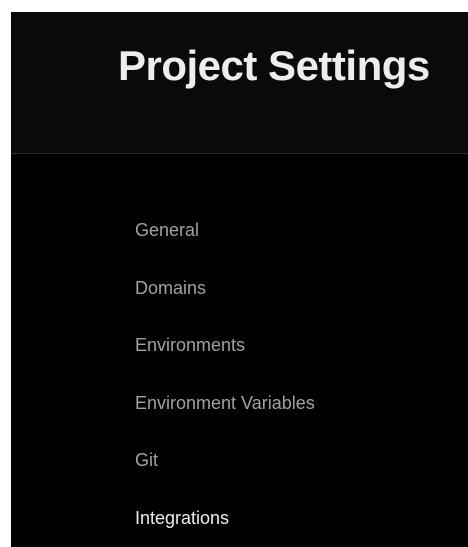  I want to click on page-title: Project Settings, so click(274, 65).